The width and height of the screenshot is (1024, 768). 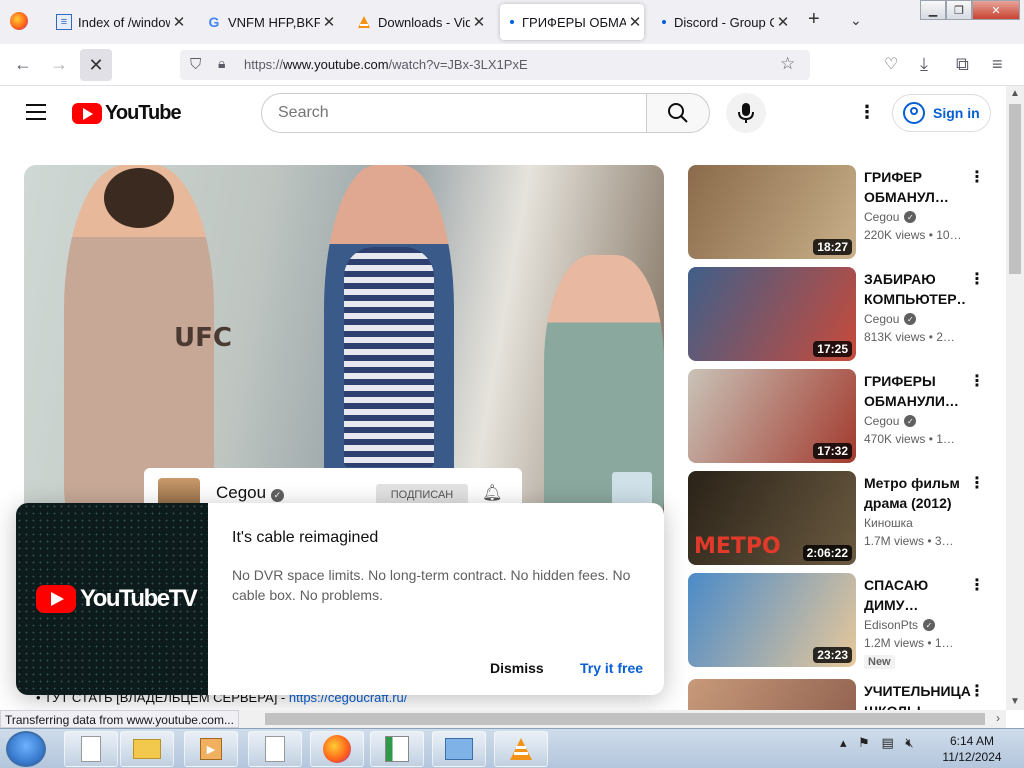 I want to click on duration-badge: 2:06:22, so click(x=827, y=553).